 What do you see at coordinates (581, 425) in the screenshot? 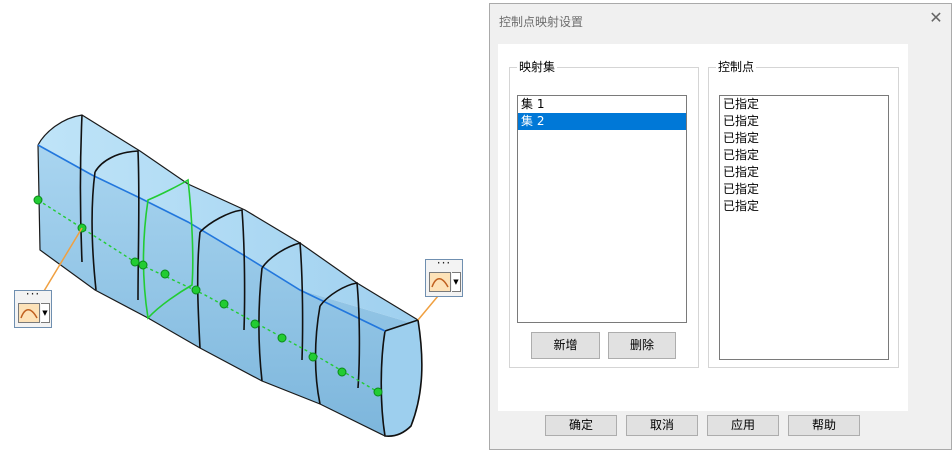
I see `ok-button: 确定` at bounding box center [581, 425].